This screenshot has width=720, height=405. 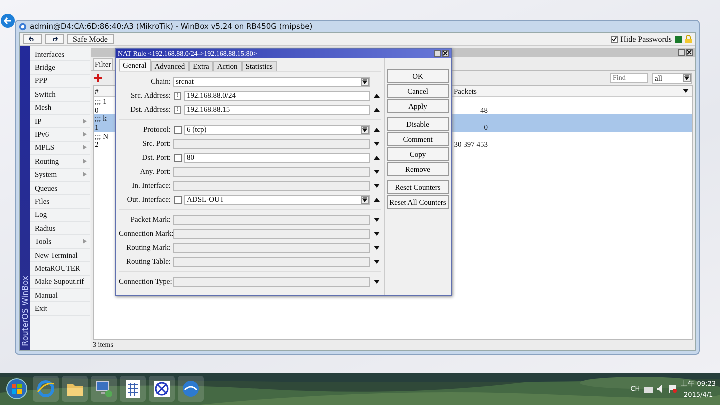 I want to click on redo-icon, so click(x=54, y=39).